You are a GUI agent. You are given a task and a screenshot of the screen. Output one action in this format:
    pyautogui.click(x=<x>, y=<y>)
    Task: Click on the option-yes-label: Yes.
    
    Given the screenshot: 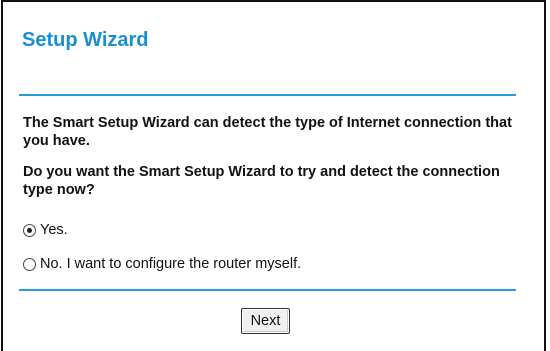 What is the action you would take?
    pyautogui.click(x=54, y=230)
    